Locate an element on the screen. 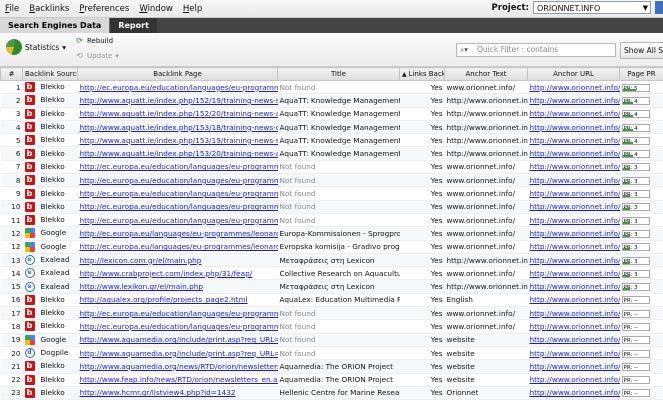  backlink-page: http://lexicon.com.gr/el/main.php is located at coordinates (178, 259).